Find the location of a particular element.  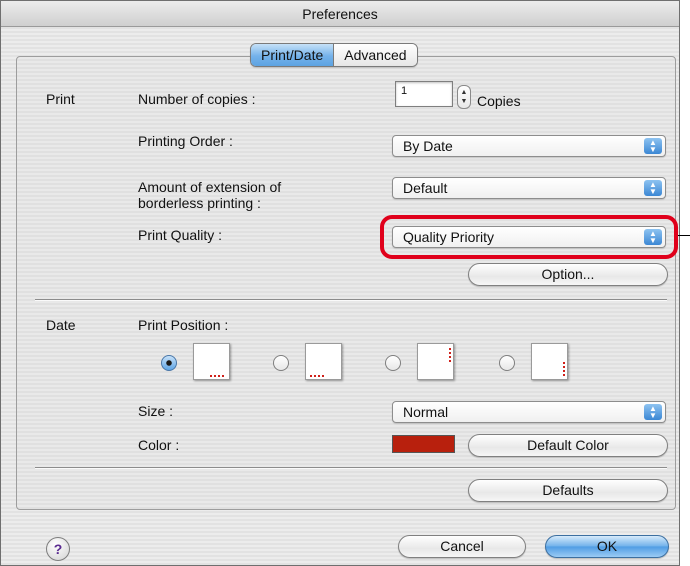

copies-stepper: ▲ ▼ is located at coordinates (464, 97).